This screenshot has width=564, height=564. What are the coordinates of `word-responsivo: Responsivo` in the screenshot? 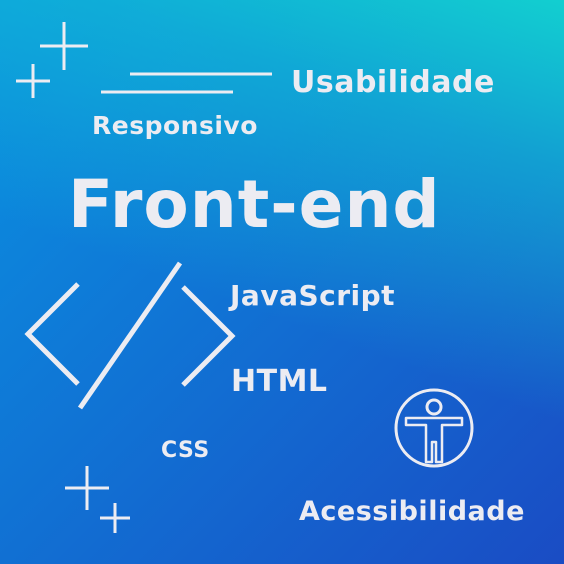 It's located at (175, 125).